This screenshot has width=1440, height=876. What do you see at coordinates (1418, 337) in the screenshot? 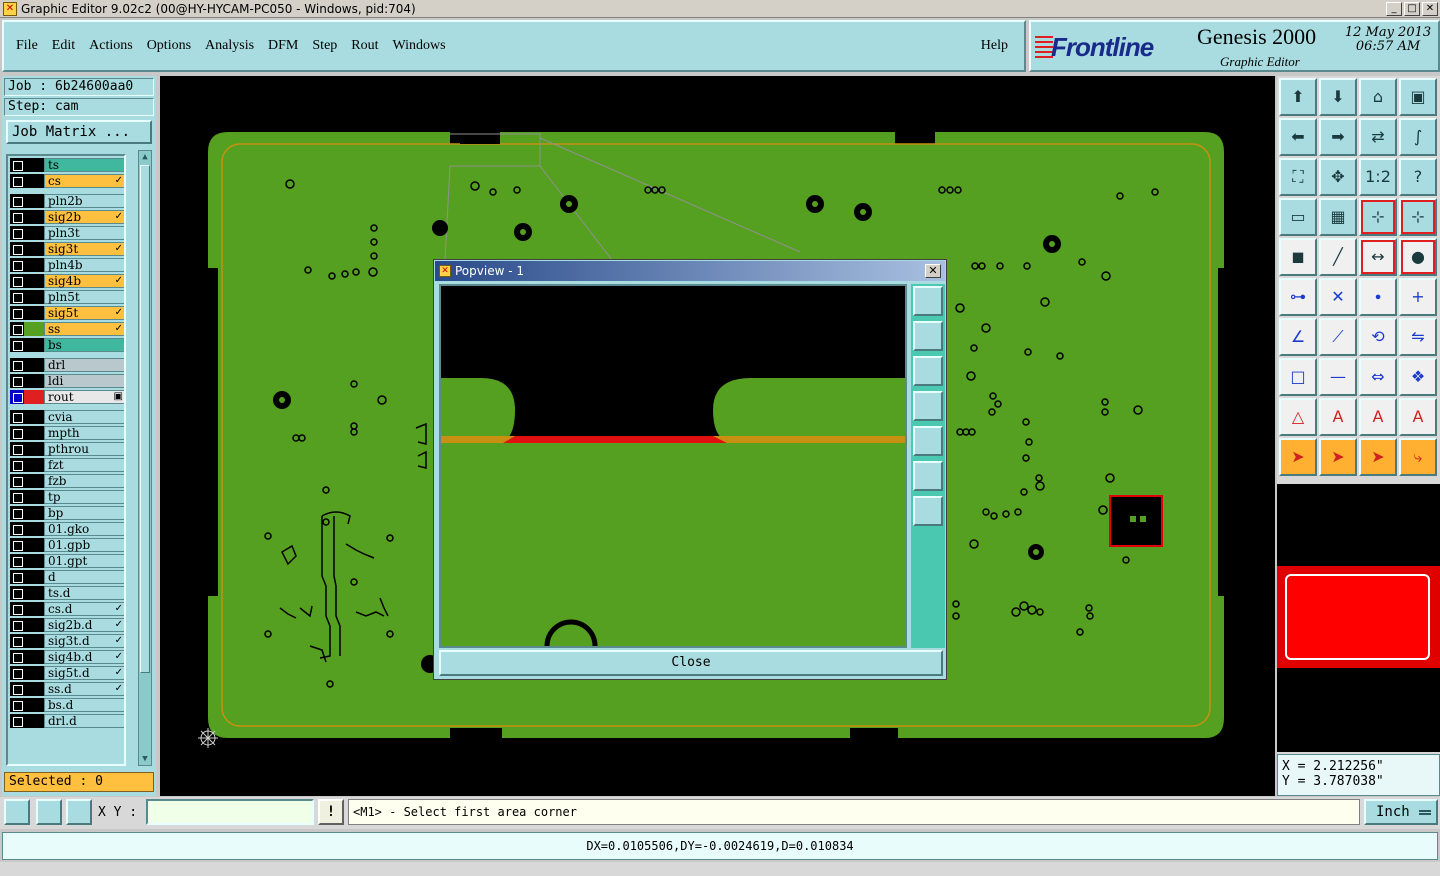
I see `flip-icon: ⇋` at bounding box center [1418, 337].